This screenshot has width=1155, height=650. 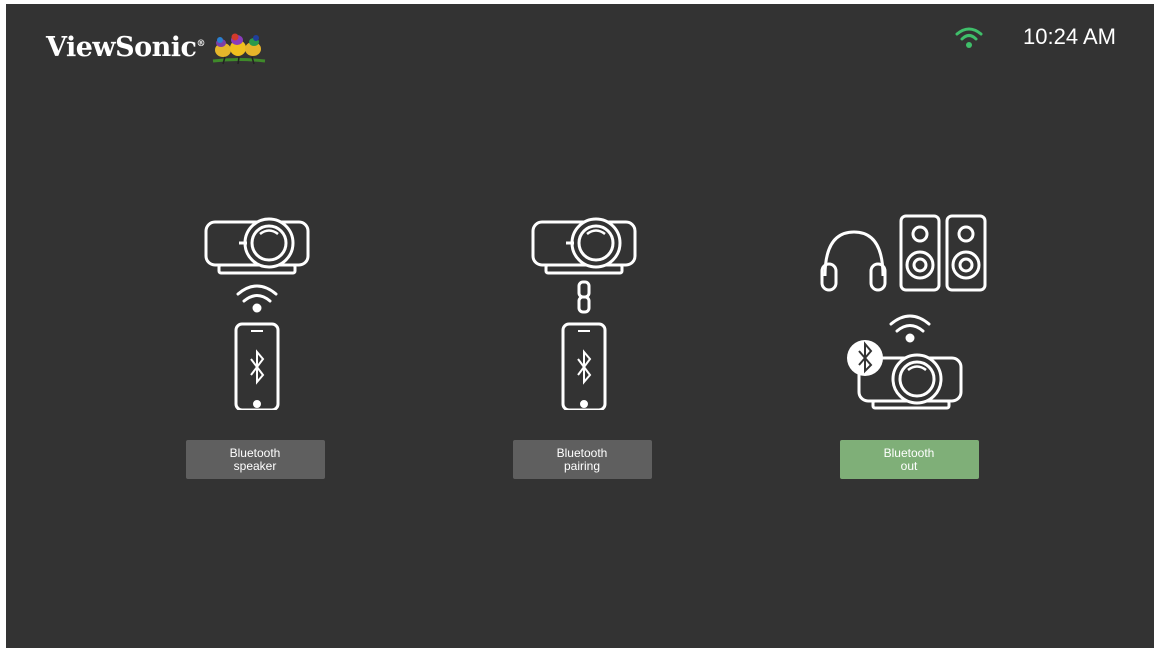 What do you see at coordinates (1069, 36) in the screenshot?
I see `clock-time: 10:24 AM` at bounding box center [1069, 36].